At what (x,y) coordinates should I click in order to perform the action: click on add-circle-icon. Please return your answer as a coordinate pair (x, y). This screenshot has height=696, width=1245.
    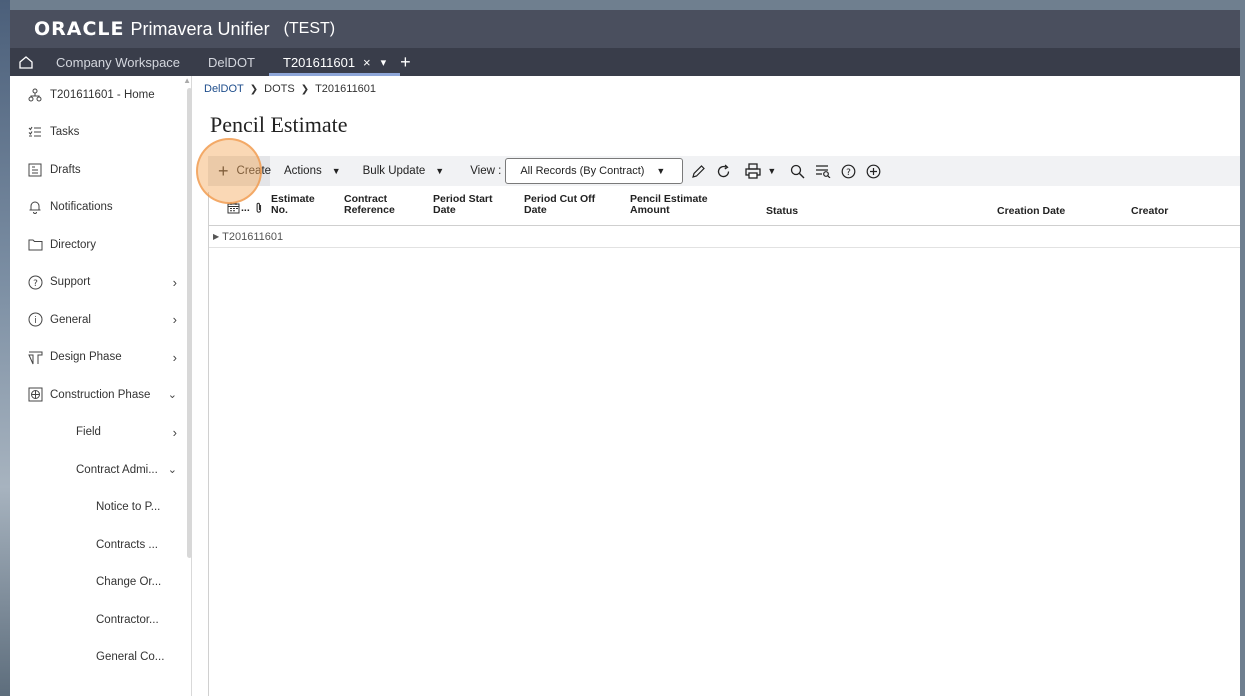
    Looking at the image, I should click on (873, 171).